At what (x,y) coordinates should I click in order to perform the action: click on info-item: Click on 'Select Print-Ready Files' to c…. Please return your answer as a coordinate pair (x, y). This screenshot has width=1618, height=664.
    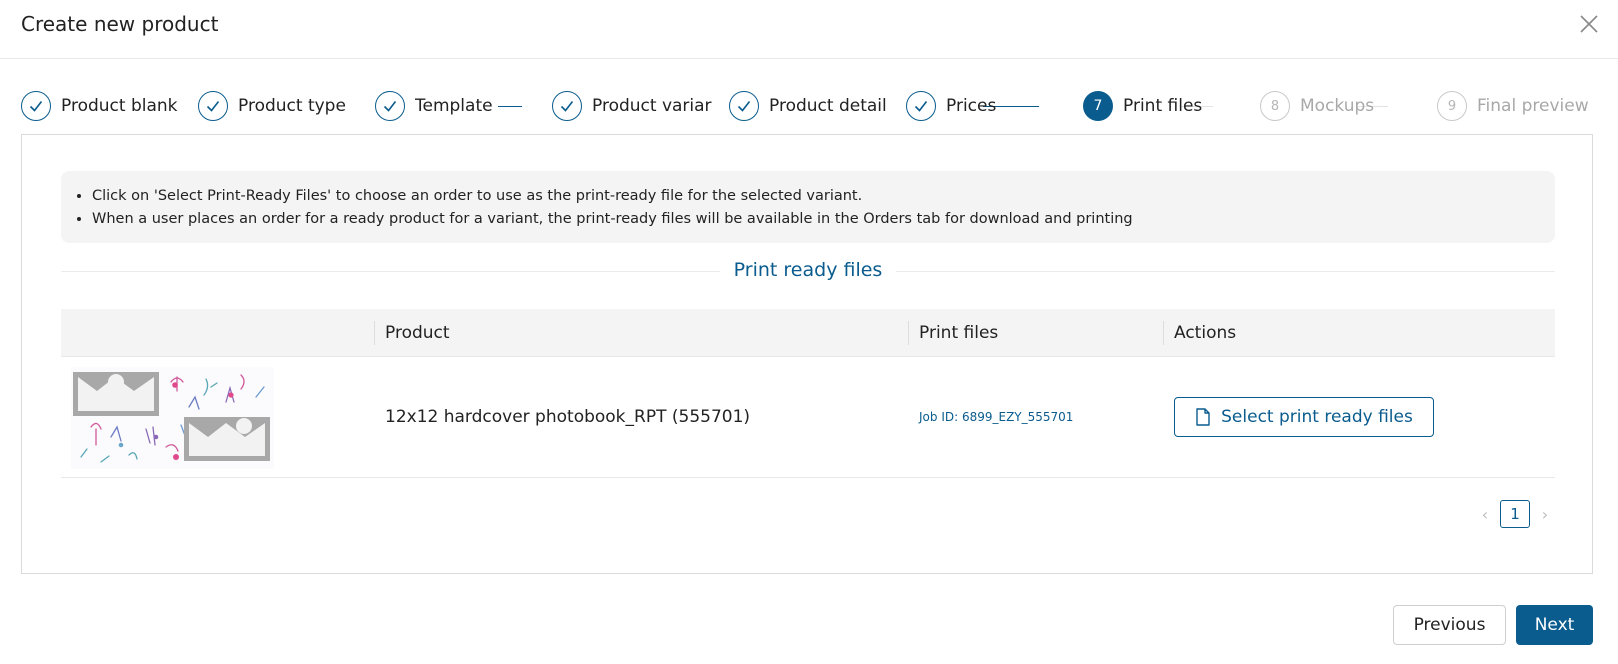
    Looking at the image, I should click on (823, 196).